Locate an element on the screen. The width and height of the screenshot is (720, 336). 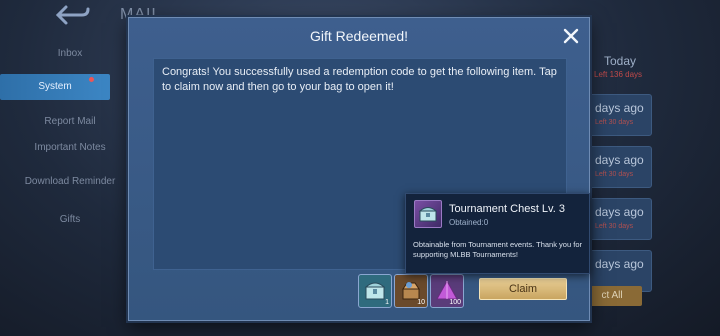
sidebar-item-gifts: Gifts is located at coordinates (70, 219).